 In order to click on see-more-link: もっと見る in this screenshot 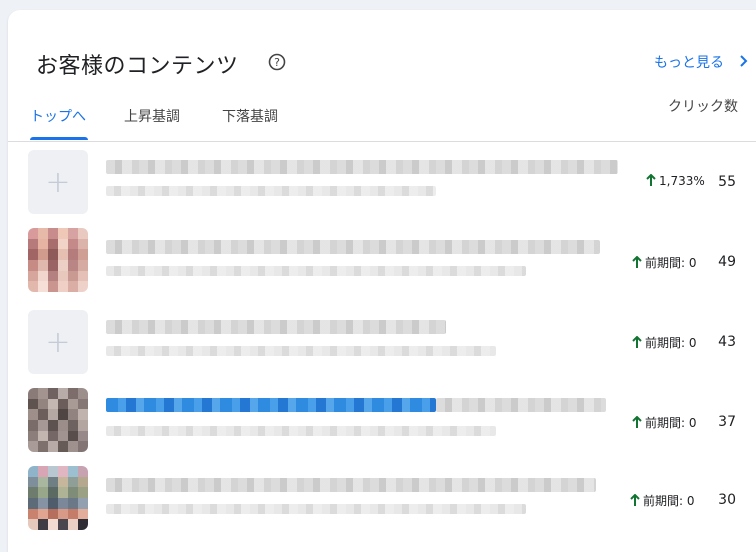, I will do `click(689, 62)`.